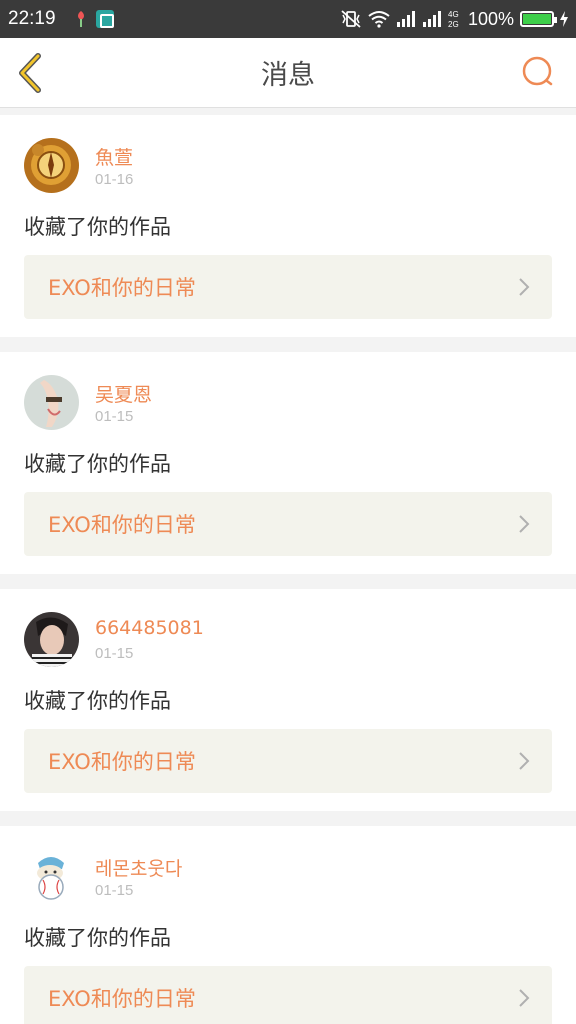 This screenshot has height=1024, width=576. What do you see at coordinates (32, 18) in the screenshot?
I see `status-time: 22:19` at bounding box center [32, 18].